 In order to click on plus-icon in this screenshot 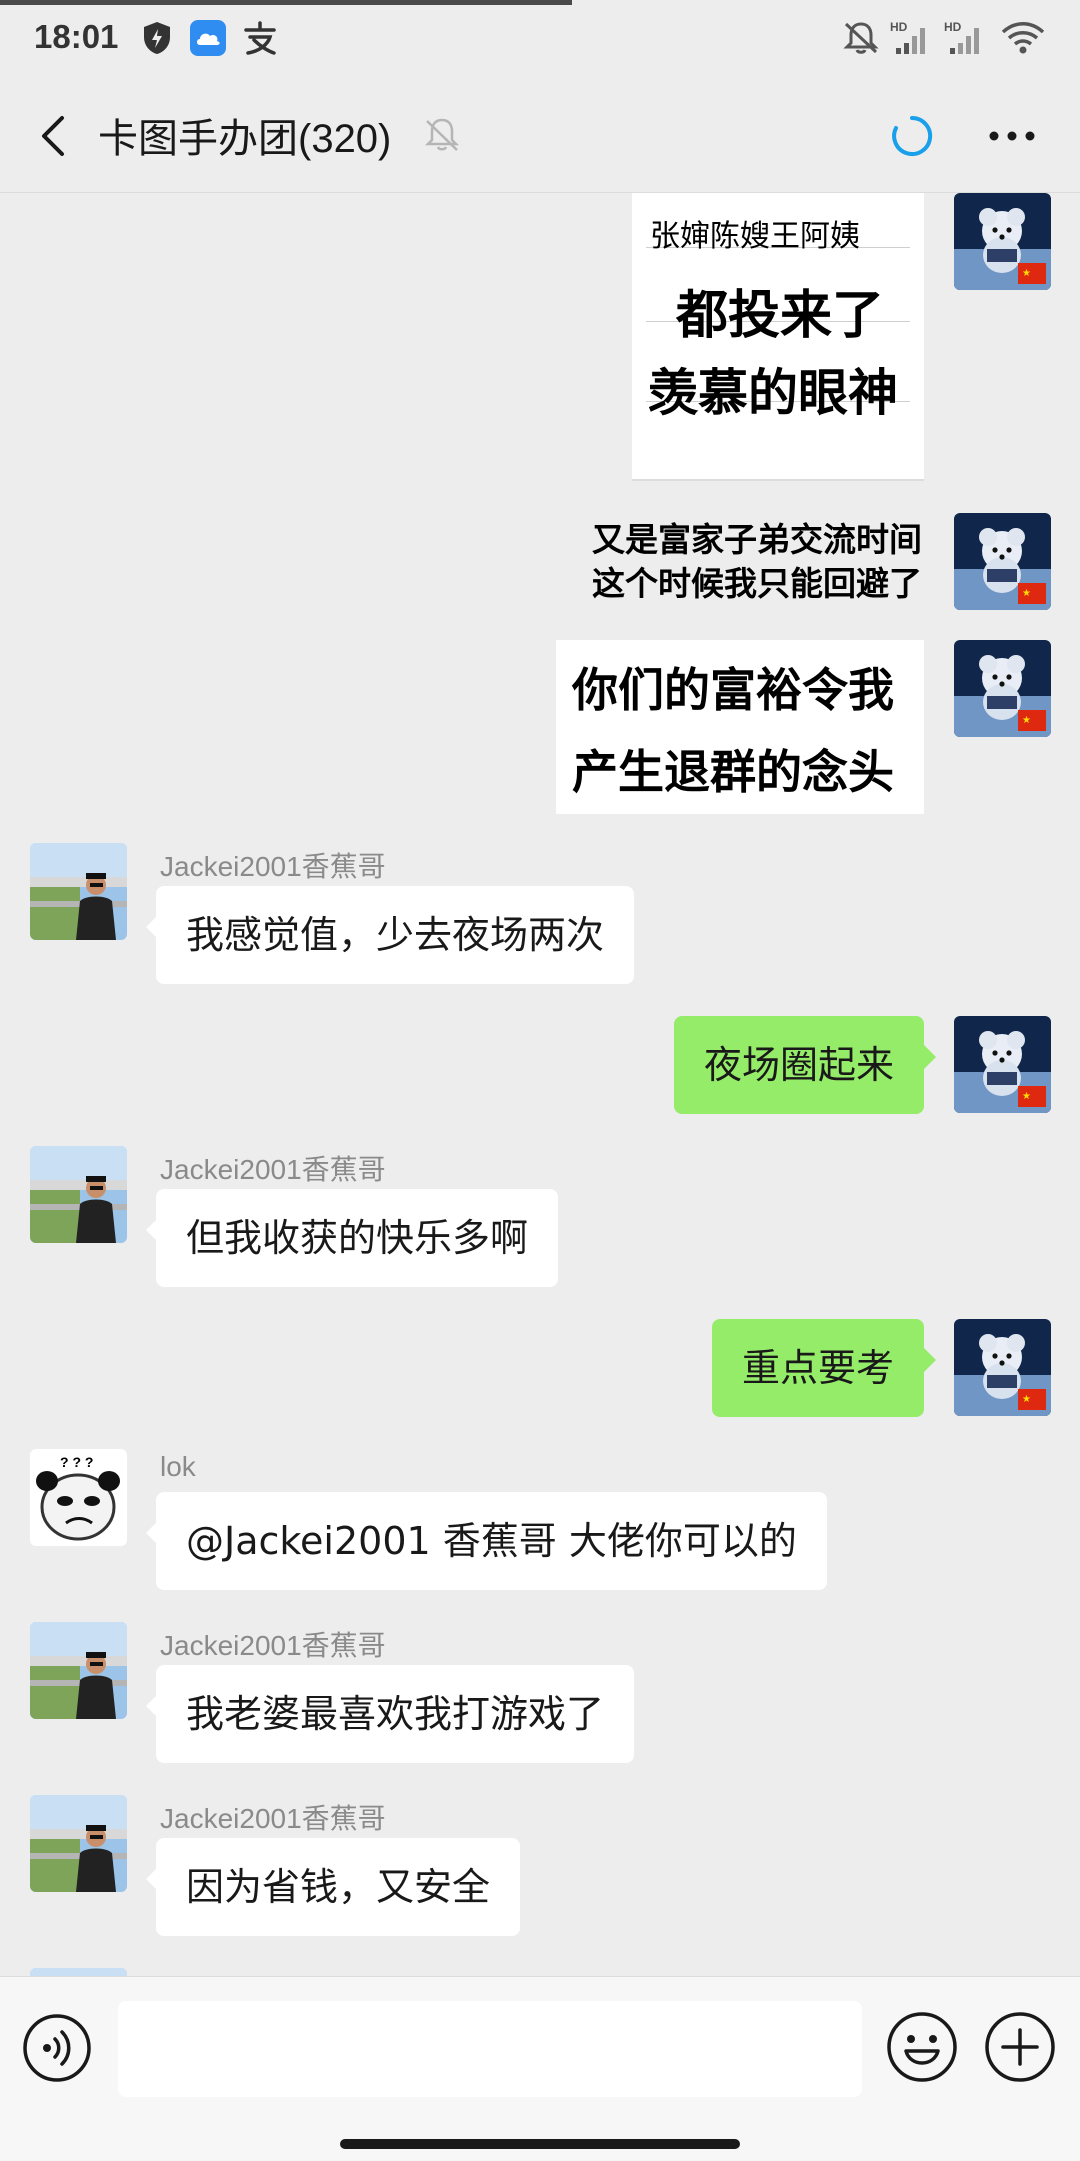, I will do `click(1020, 2047)`.